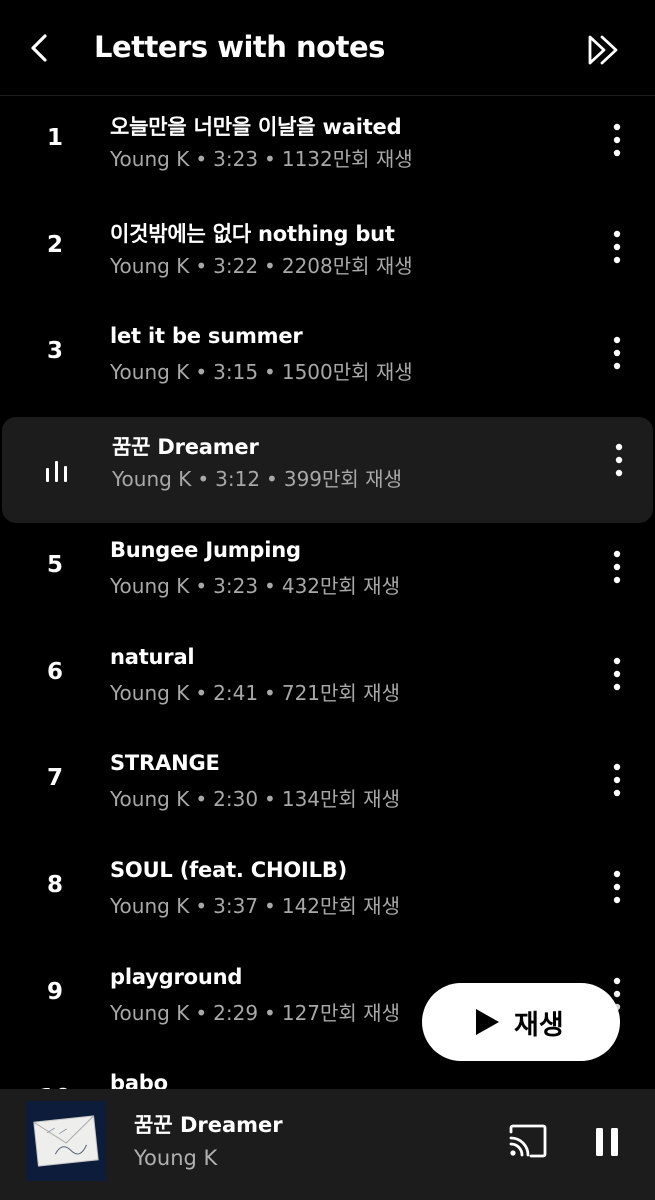 The image size is (655, 1200). I want to click on track-row: 6 natural Young K • 2:41 • 721만회 재생, so click(327, 684).